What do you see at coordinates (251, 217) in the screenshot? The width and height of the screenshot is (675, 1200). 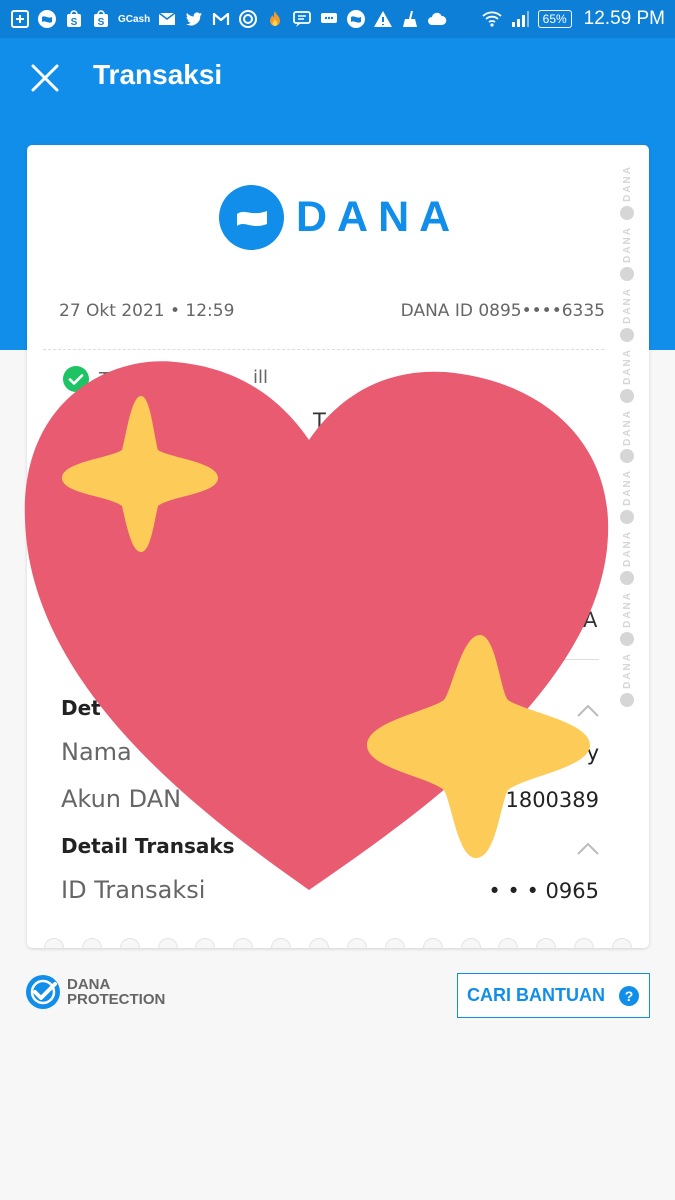 I see `dana-logo-icon` at bounding box center [251, 217].